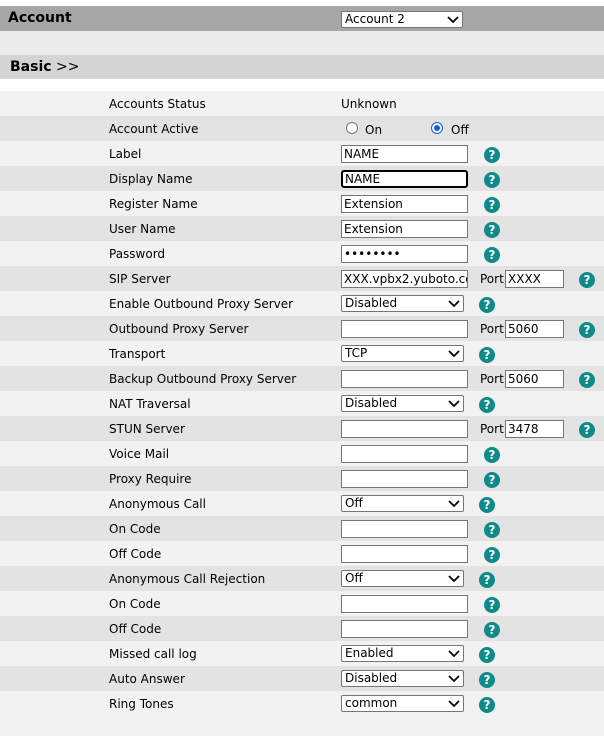 The image size is (604, 736). I want to click on sip-server-port-input: XXXX, so click(534, 279).